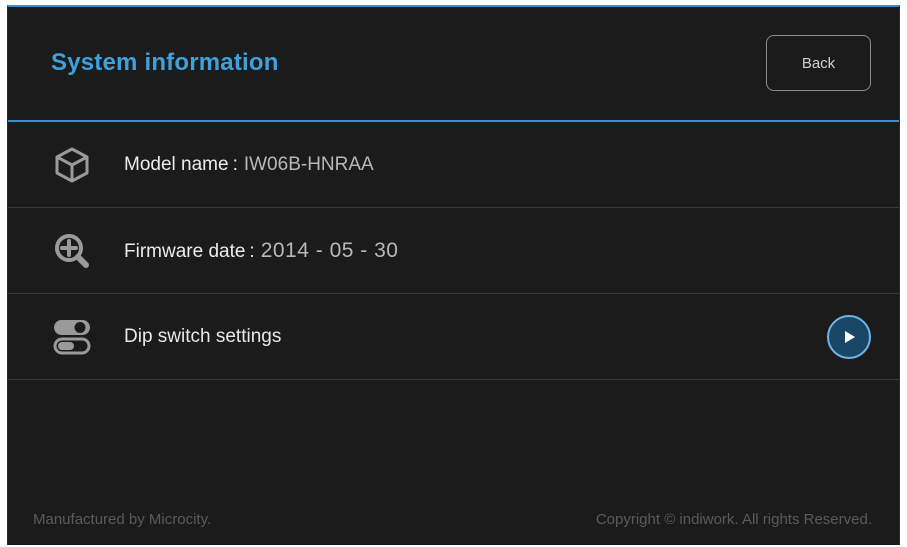  Describe the element at coordinates (185, 251) in the screenshot. I see `firmware-date-label: Firmware date` at that location.